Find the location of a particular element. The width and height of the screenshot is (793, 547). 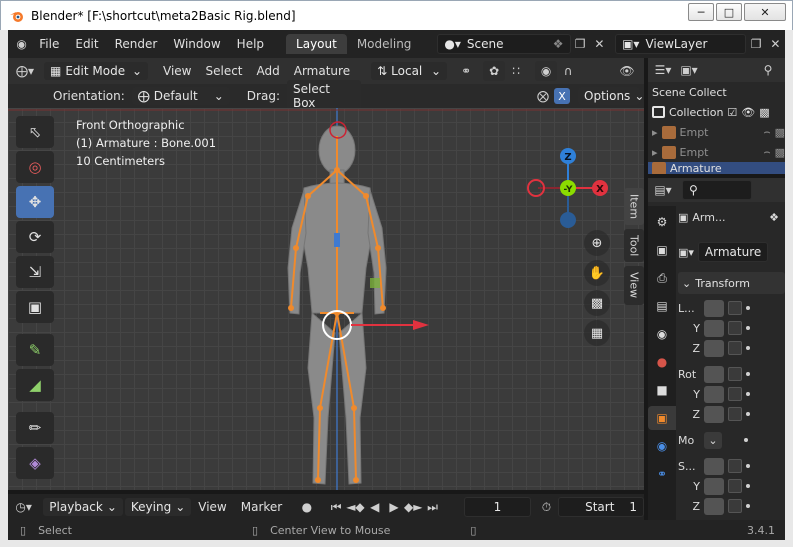

rotation-x-field is located at coordinates (714, 374).